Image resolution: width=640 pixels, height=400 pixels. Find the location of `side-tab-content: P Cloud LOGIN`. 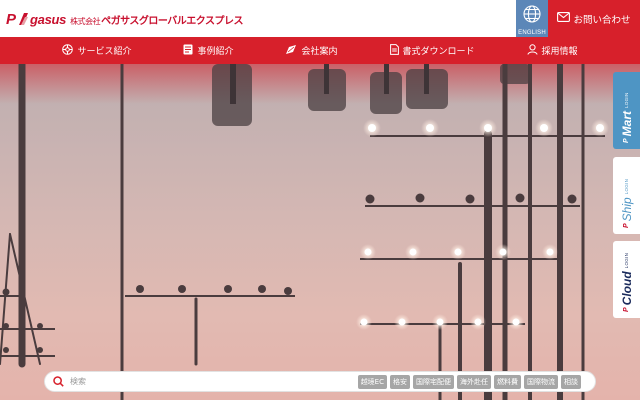

side-tab-content: P Cloud LOGIN is located at coordinates (626, 279).